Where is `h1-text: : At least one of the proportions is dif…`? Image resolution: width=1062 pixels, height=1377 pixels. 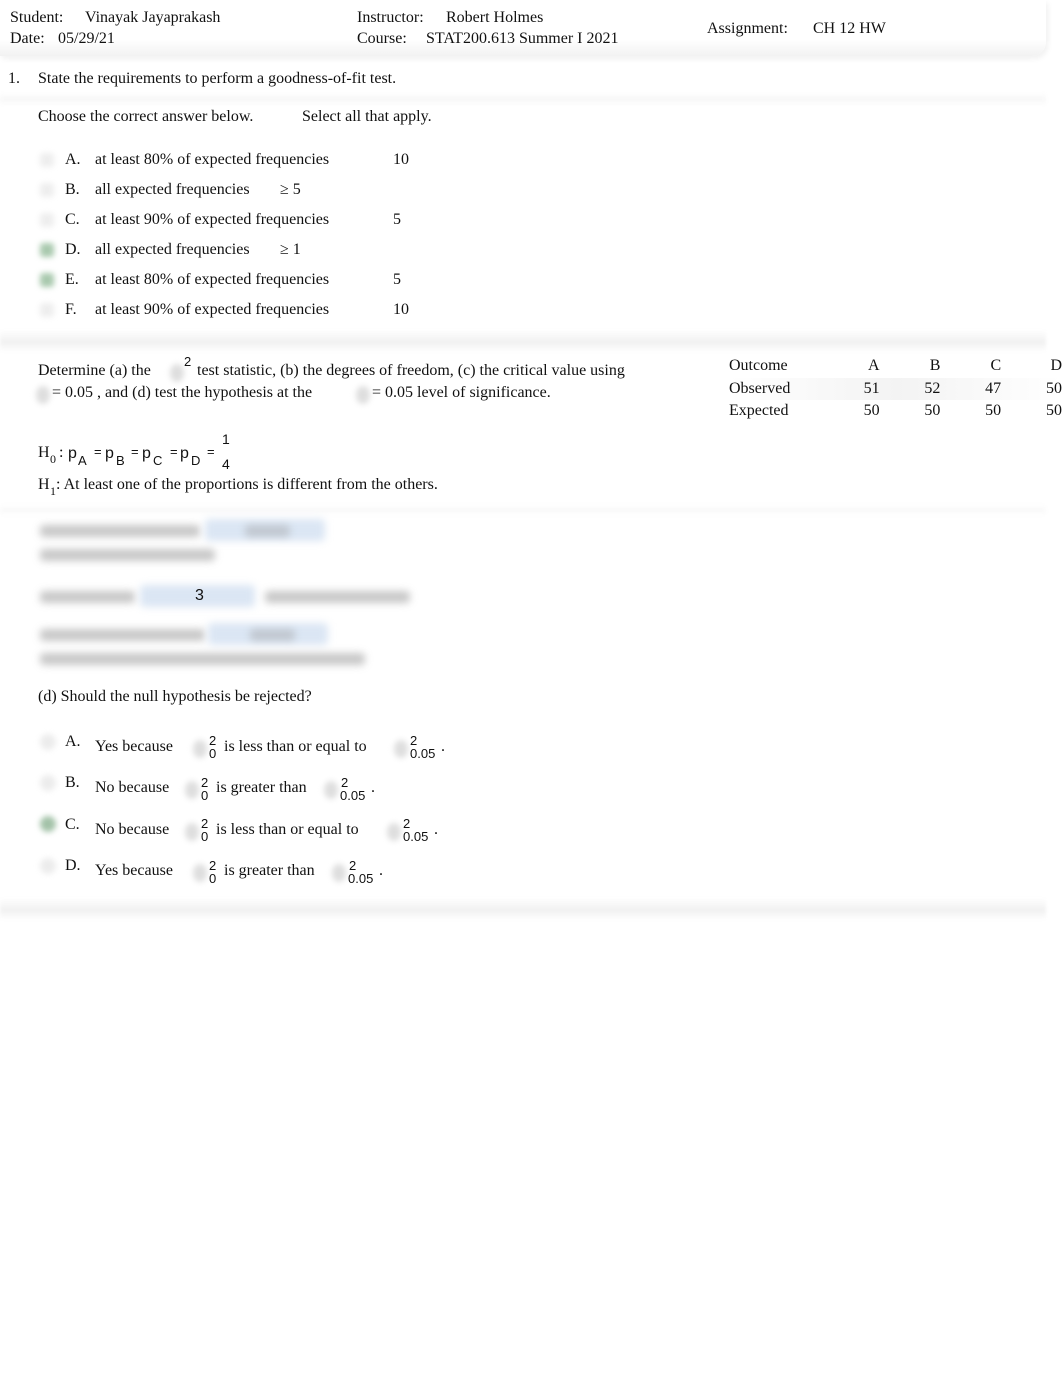 h1-text: : At least one of the proportions is dif… is located at coordinates (247, 484).